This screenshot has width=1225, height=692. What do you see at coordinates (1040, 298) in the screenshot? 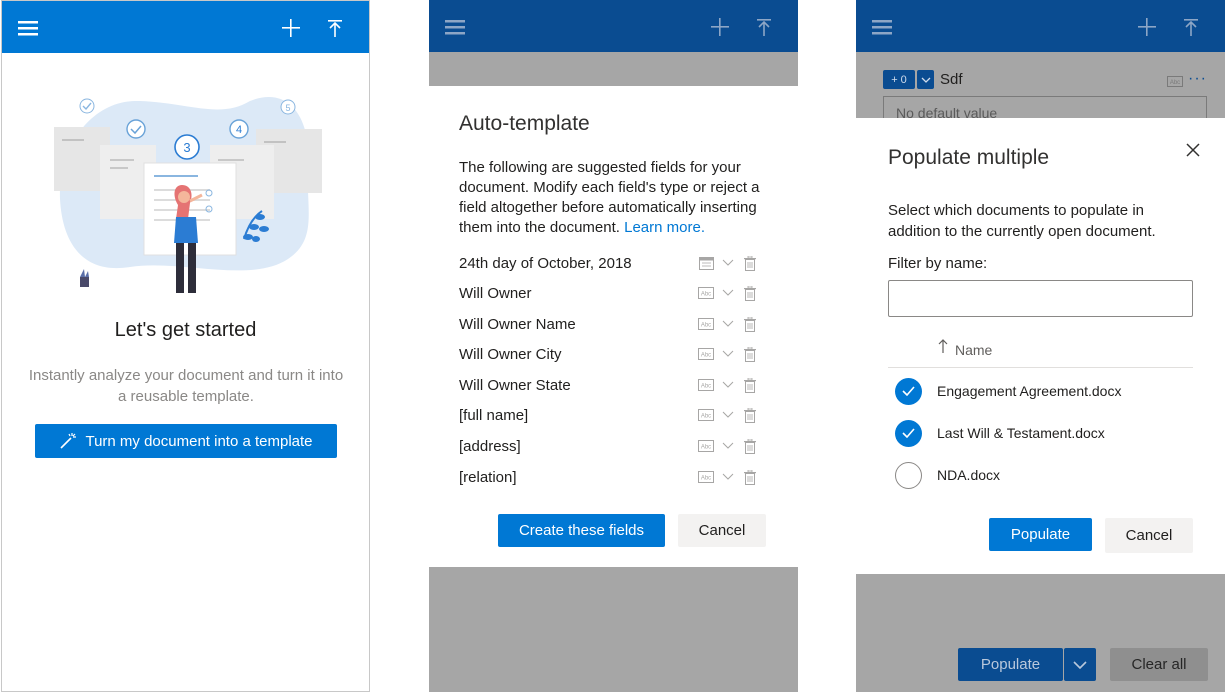
I see `filter-input` at bounding box center [1040, 298].